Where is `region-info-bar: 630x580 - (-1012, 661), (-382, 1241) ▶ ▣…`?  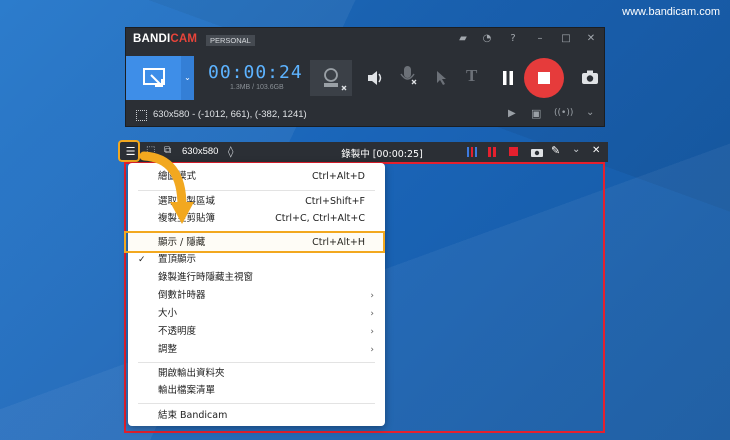
region-info-bar: 630x580 - (-1012, 661), (-382, 1241) ▶ ▣… is located at coordinates (365, 115).